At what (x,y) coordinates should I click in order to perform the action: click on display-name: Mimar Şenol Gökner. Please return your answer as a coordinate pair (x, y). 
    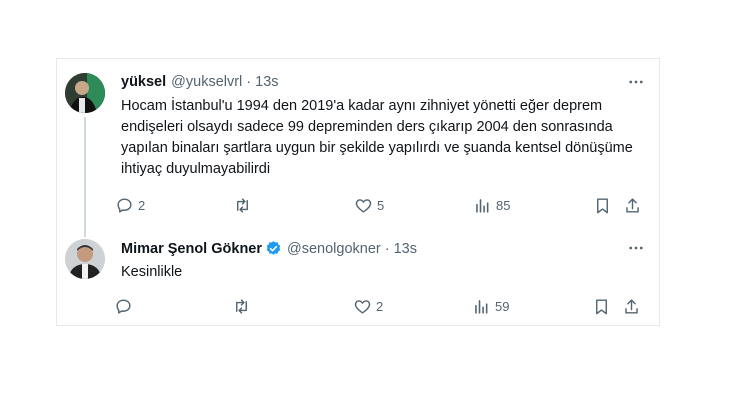
    Looking at the image, I should click on (191, 249).